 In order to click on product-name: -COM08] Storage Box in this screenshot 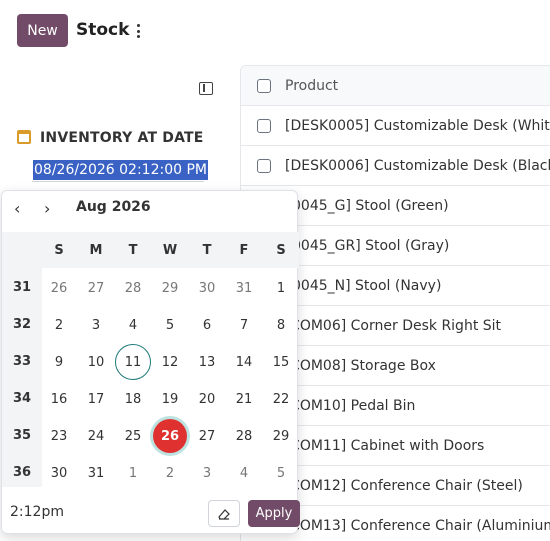, I will do `click(360, 365)`.